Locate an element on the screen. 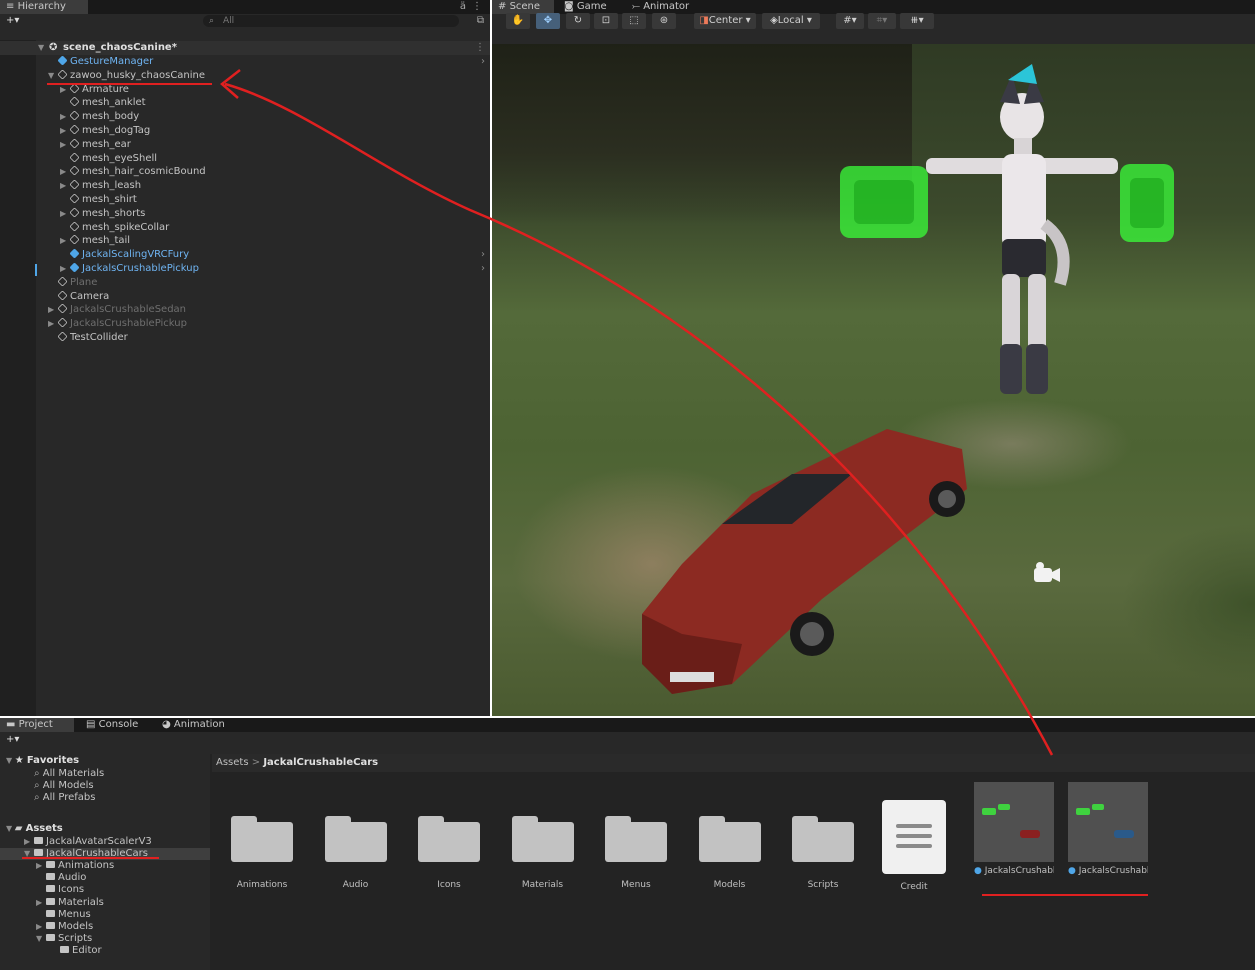 The width and height of the screenshot is (1255, 970). tab-animation: ◕ Animation is located at coordinates (199, 725).